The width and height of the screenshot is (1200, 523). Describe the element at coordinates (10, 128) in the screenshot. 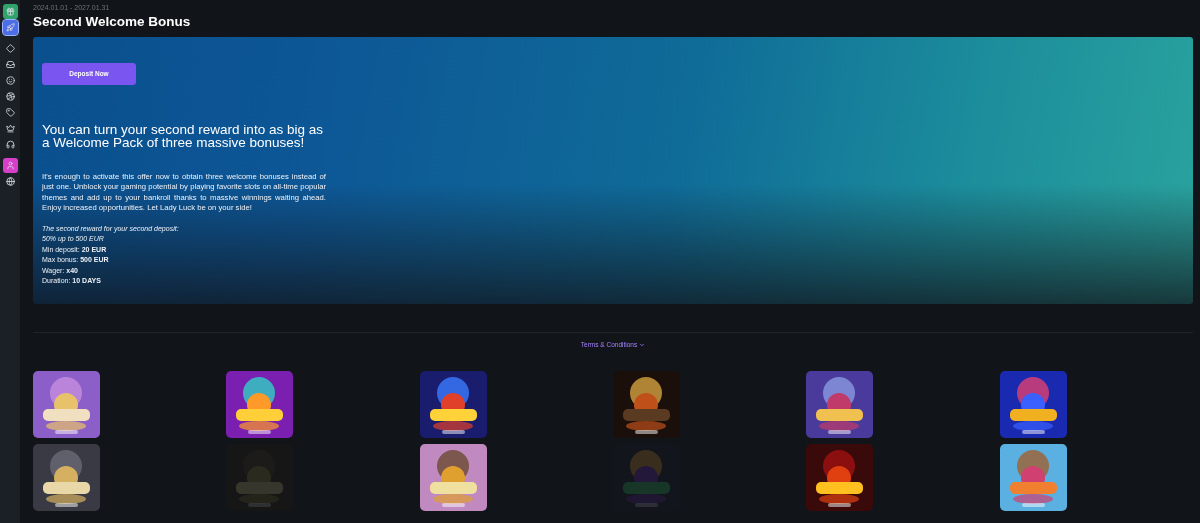

I see `crown-icon` at that location.